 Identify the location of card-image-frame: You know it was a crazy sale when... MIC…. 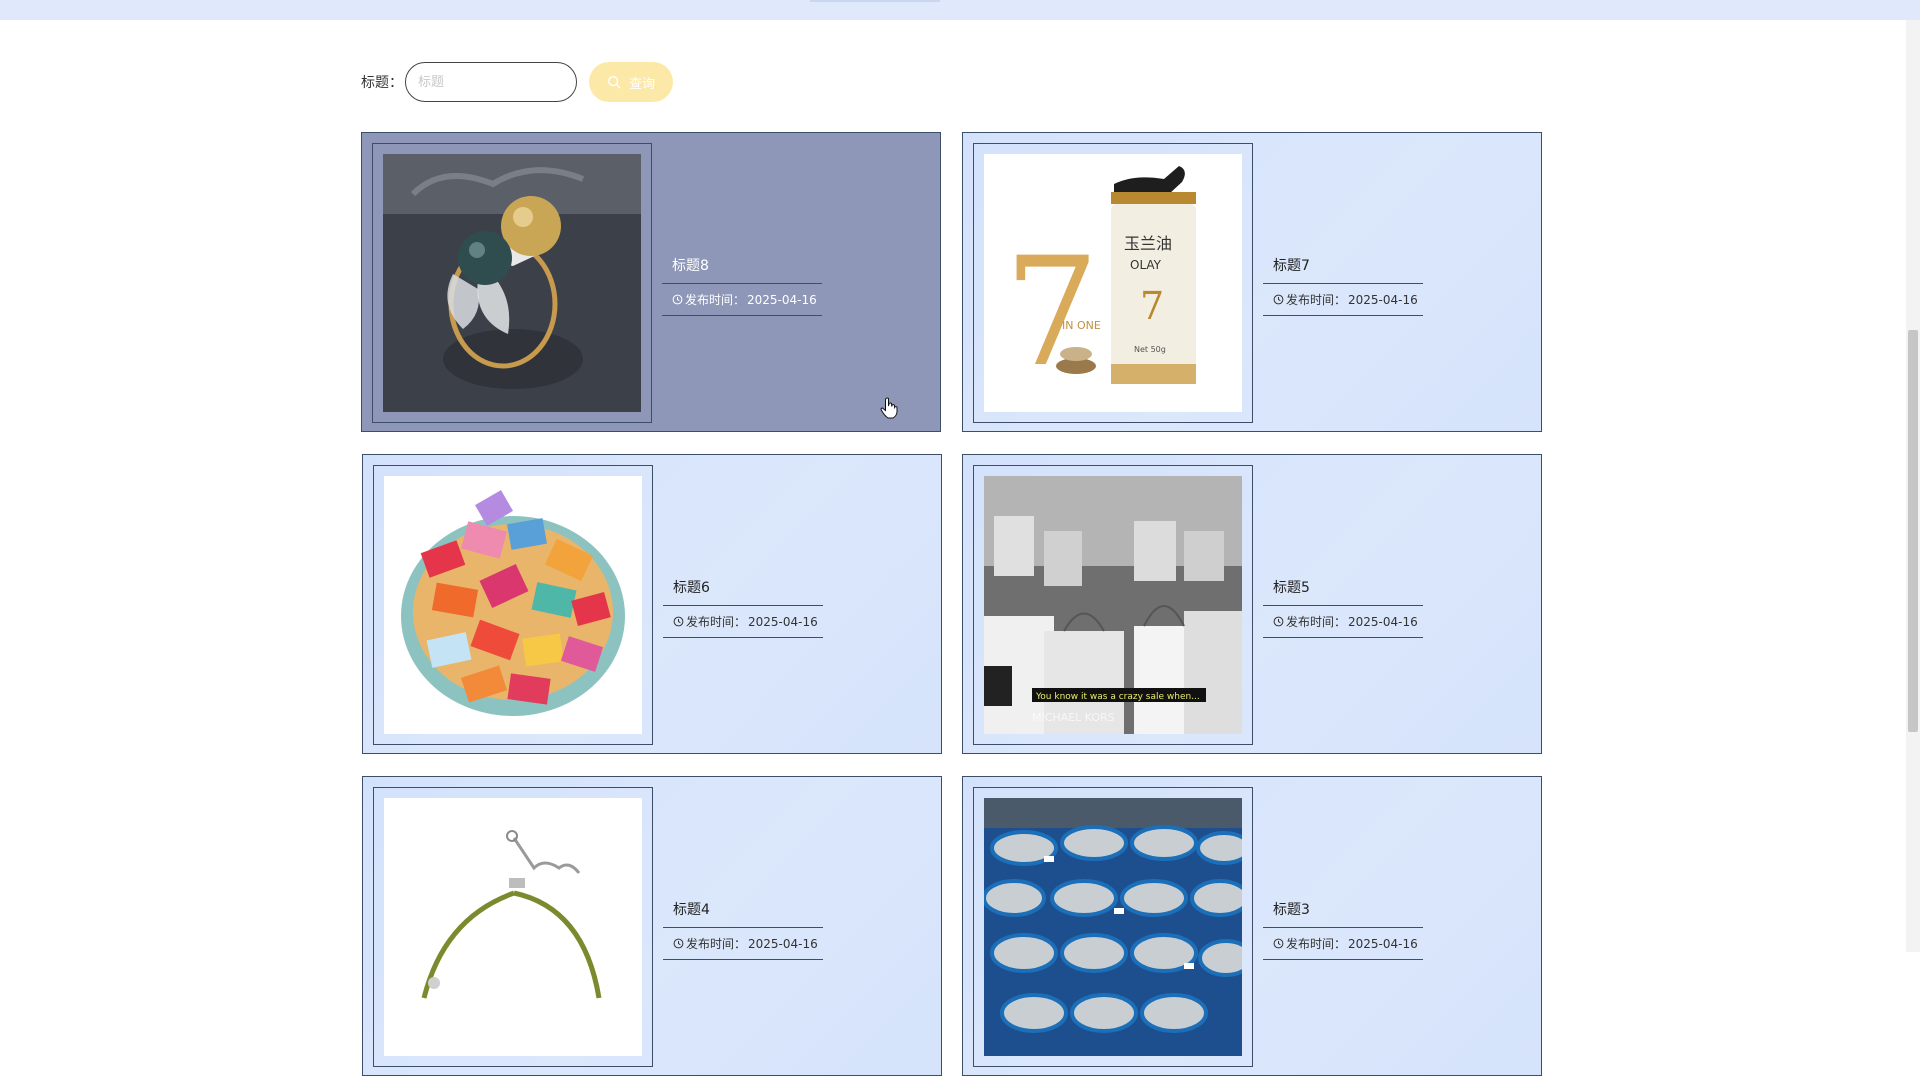
(1113, 605).